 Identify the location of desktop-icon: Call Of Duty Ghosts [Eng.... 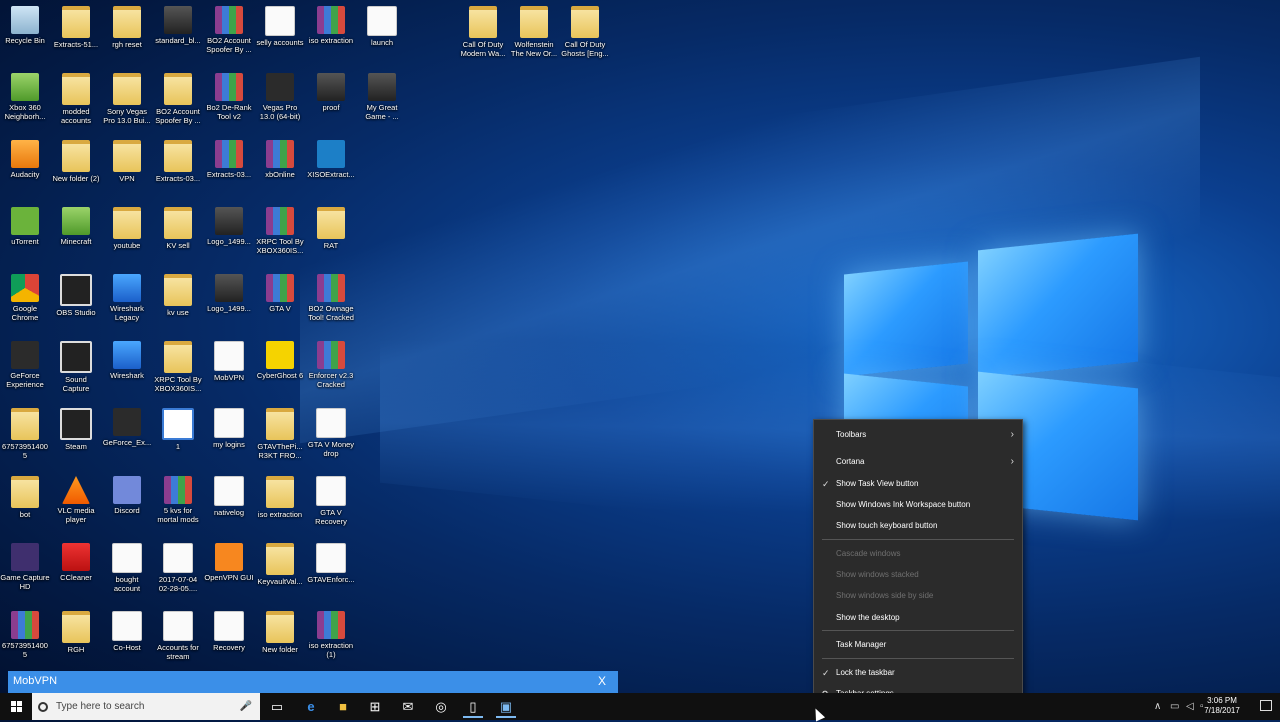
(585, 32).